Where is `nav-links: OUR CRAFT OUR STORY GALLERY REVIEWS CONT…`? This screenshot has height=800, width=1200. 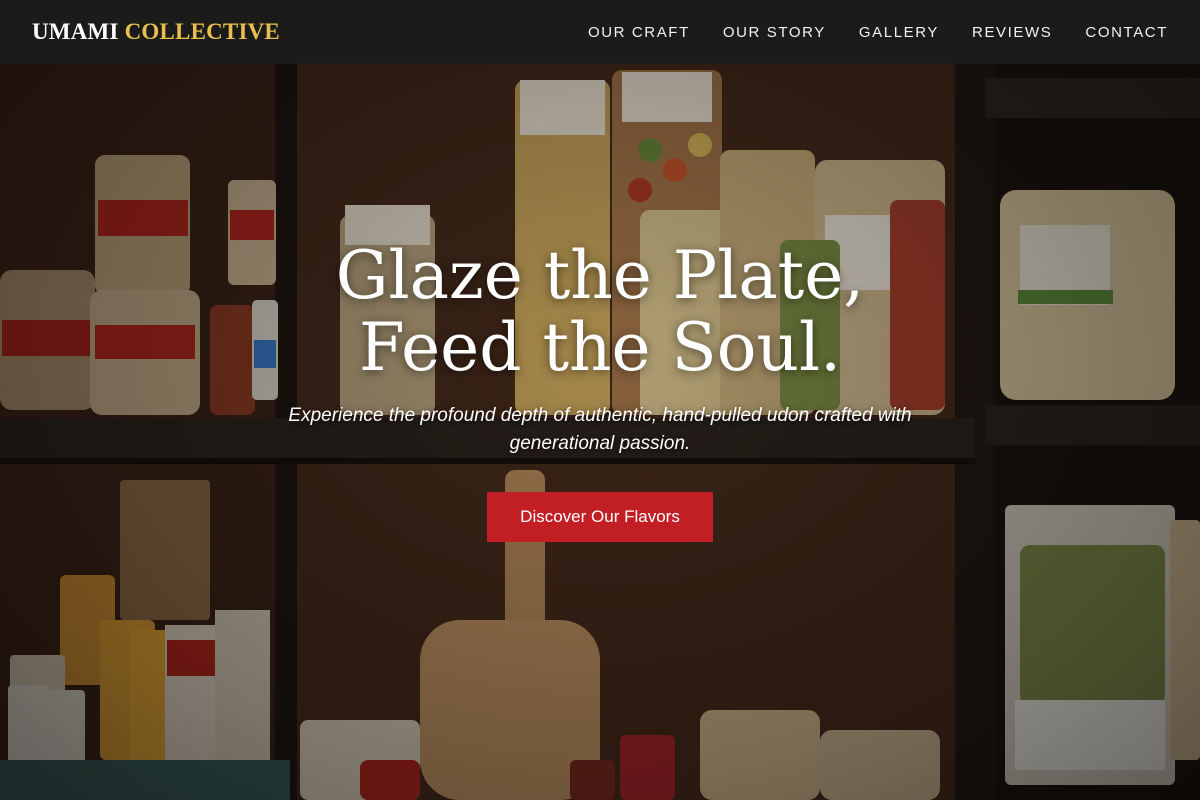
nav-links: OUR CRAFT OUR STORY GALLERY REVIEWS CONT… is located at coordinates (878, 32).